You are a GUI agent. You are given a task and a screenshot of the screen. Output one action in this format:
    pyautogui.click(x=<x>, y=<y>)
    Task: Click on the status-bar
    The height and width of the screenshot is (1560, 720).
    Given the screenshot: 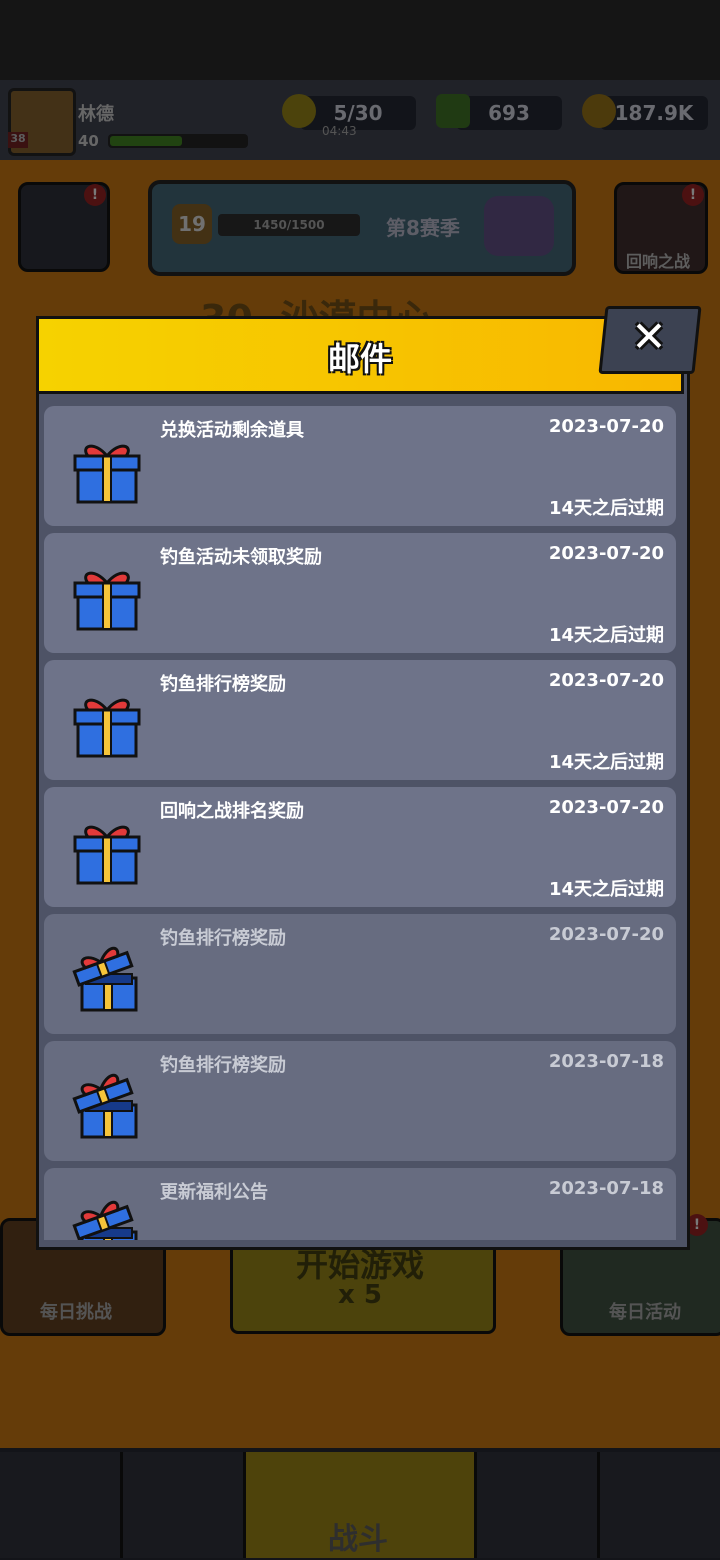 What is the action you would take?
    pyautogui.click(x=360, y=40)
    